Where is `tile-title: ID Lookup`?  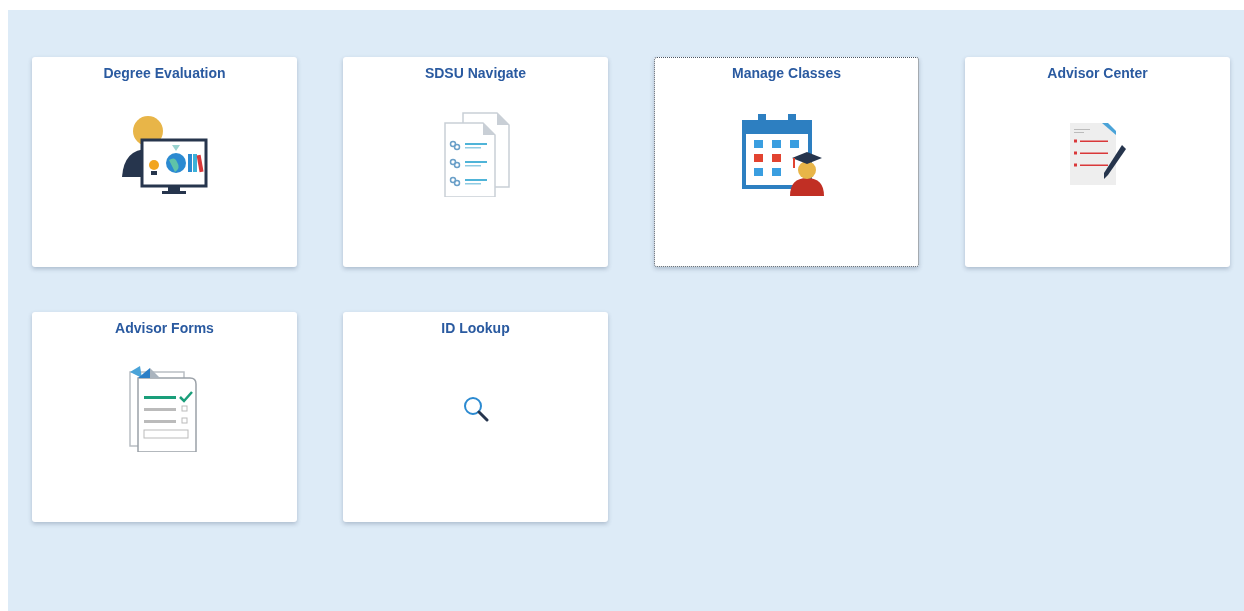 tile-title: ID Lookup is located at coordinates (475, 328).